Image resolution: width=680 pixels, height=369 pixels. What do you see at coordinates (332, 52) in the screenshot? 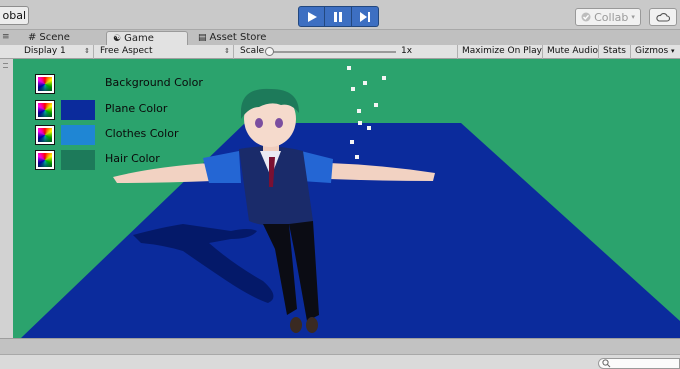
I see `scale-slider-track` at bounding box center [332, 52].